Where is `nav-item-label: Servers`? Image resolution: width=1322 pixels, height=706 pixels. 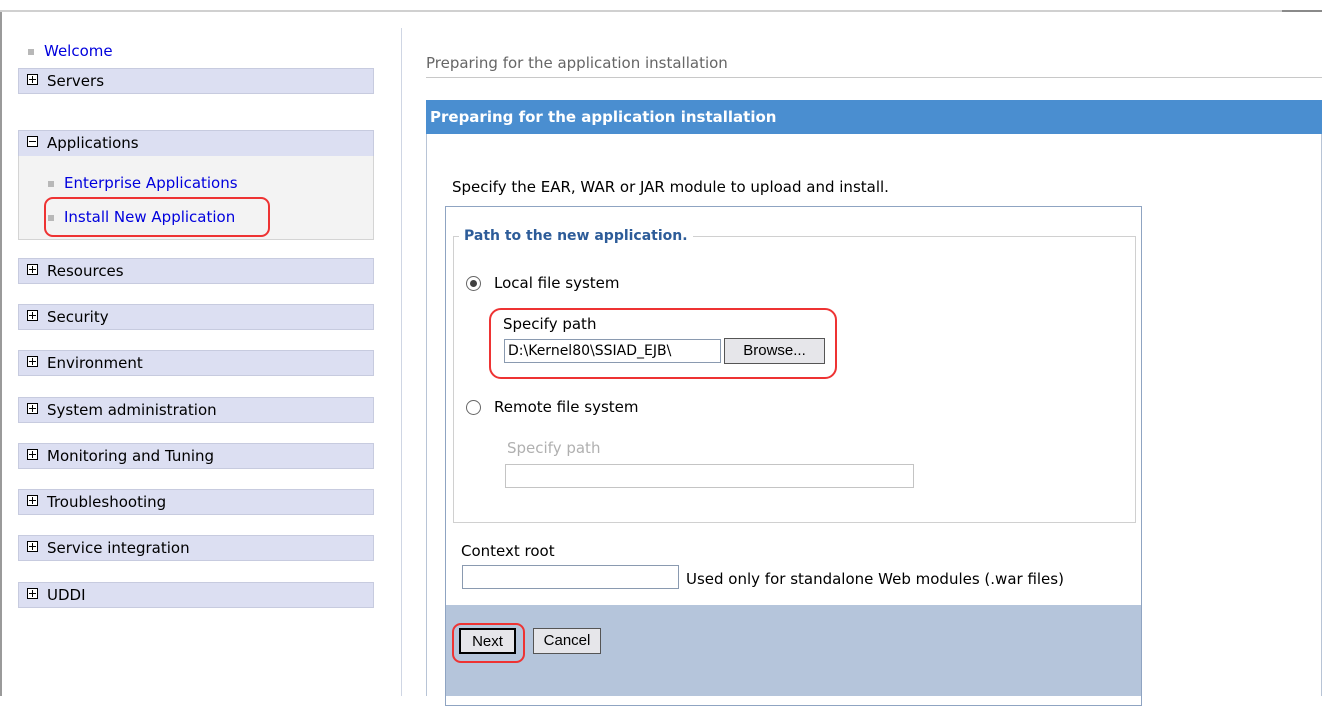
nav-item-label: Servers is located at coordinates (76, 81).